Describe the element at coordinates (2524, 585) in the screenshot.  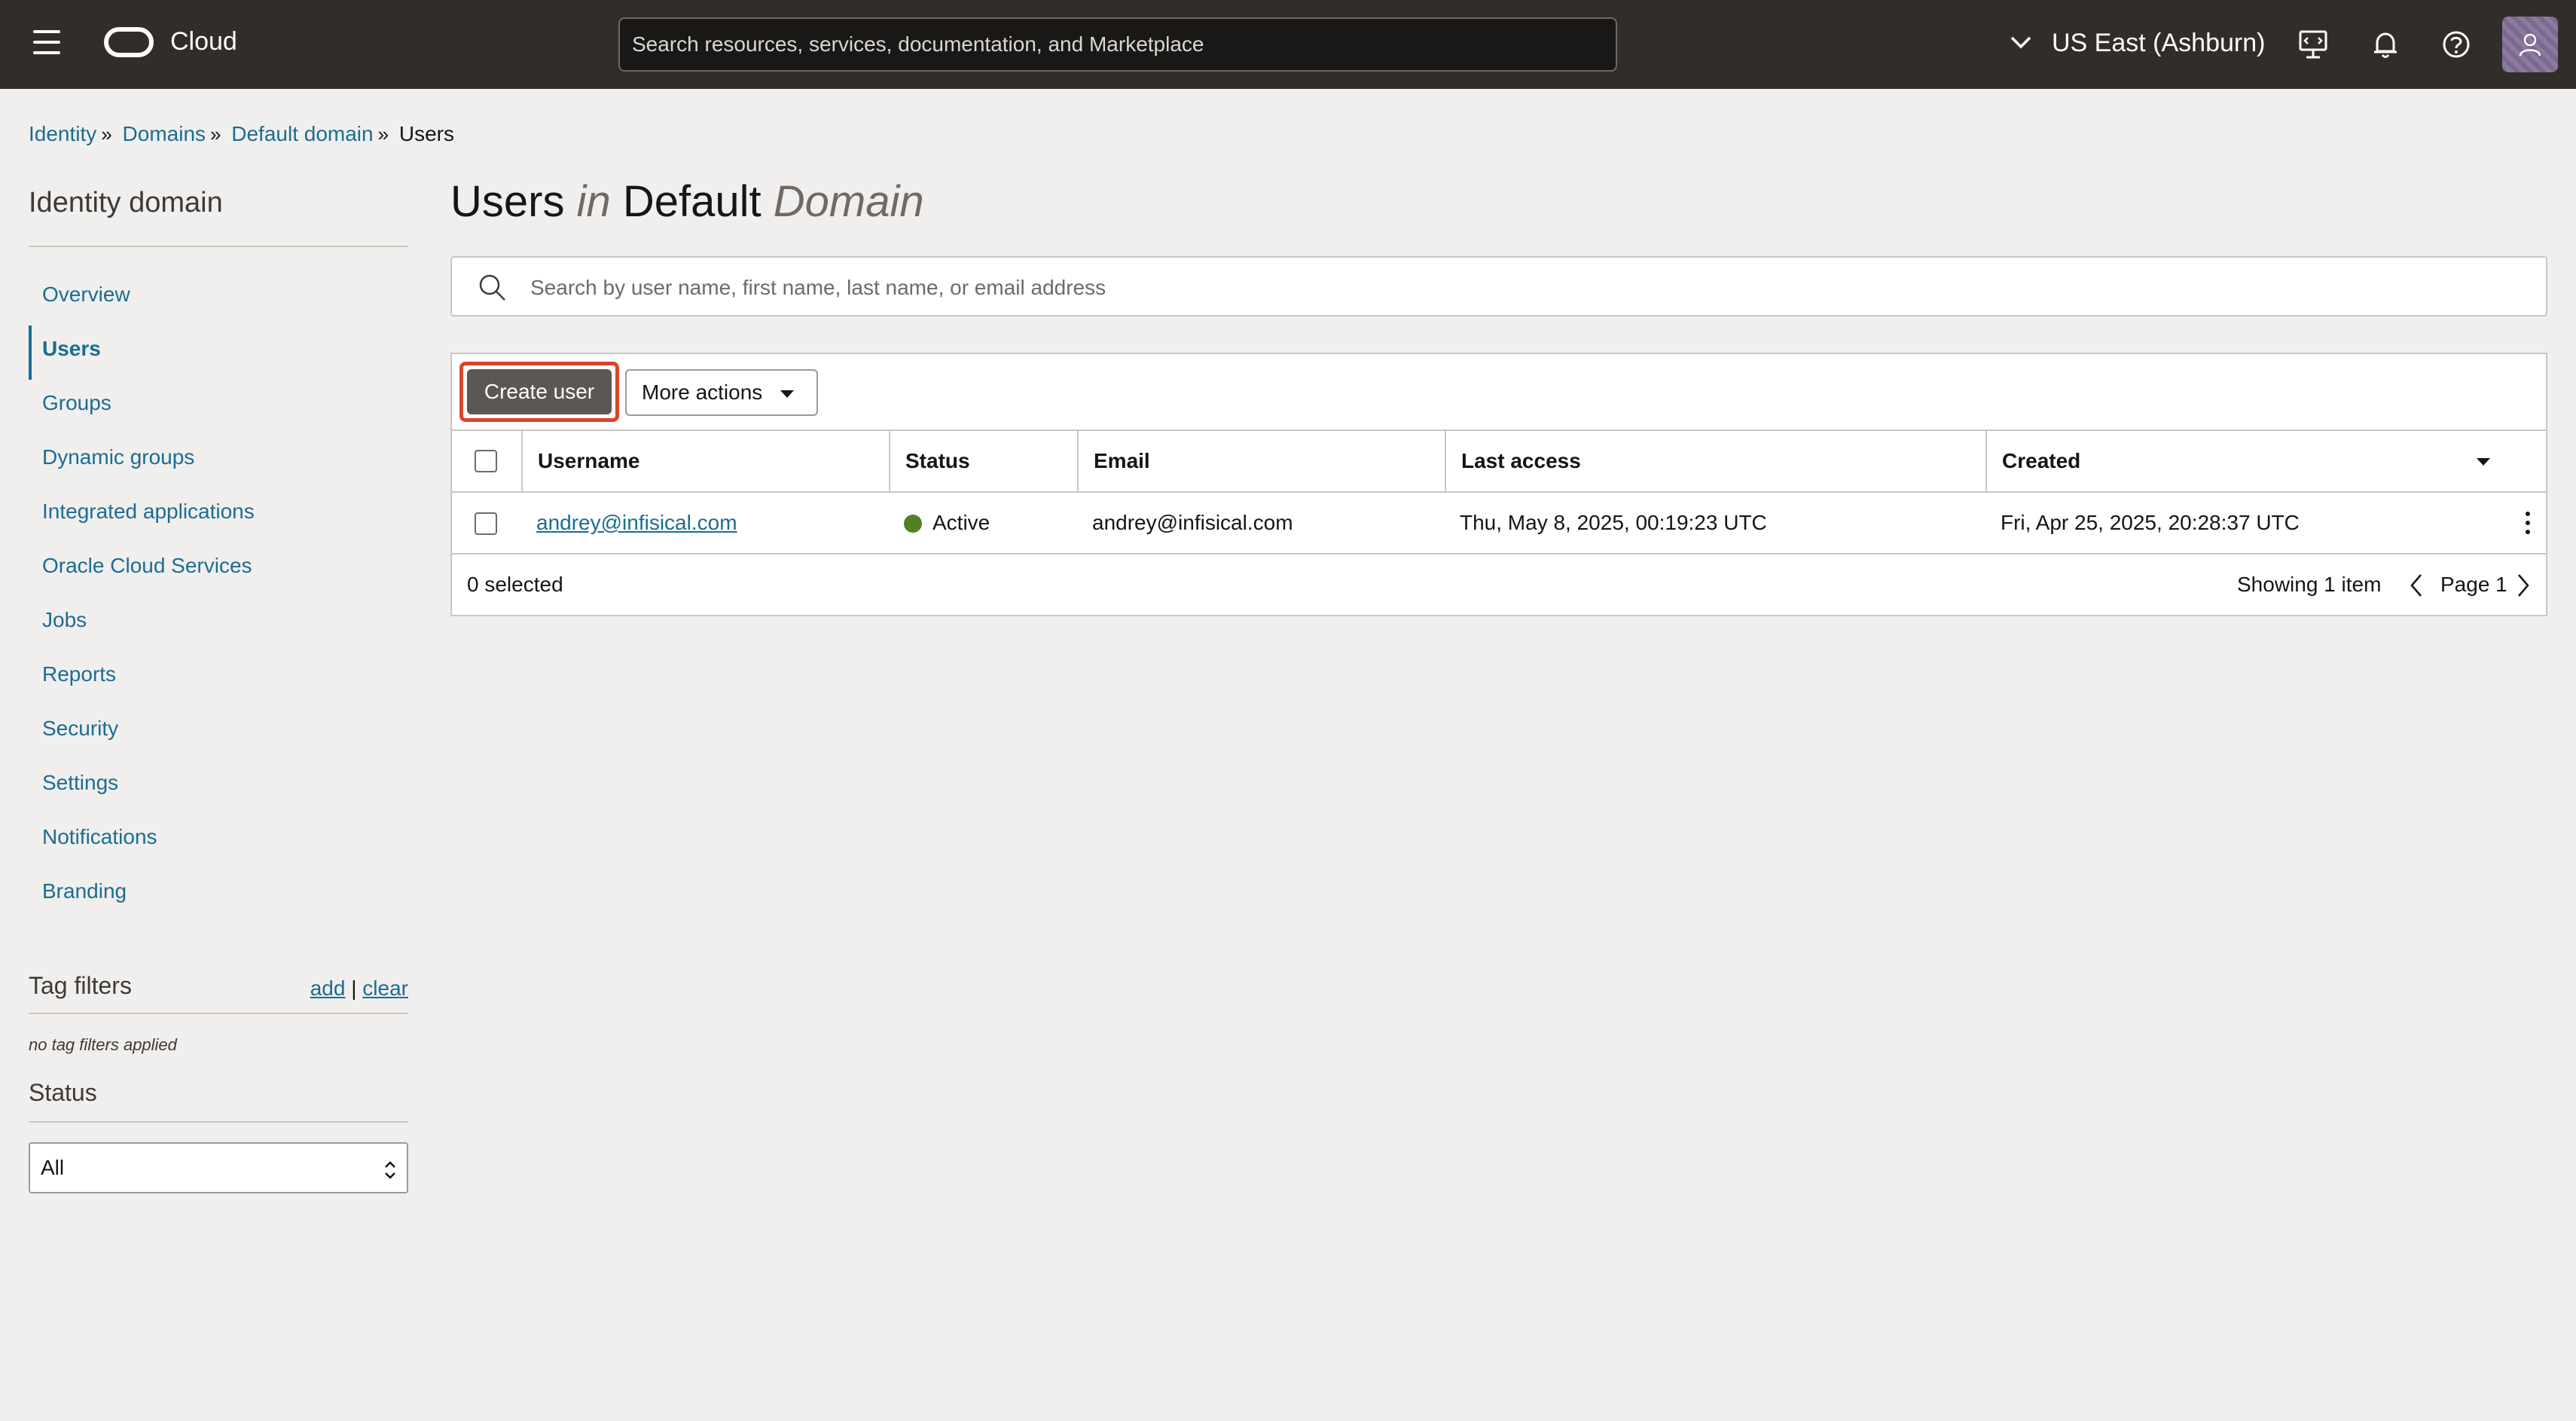
I see `chevron-right-icon` at that location.